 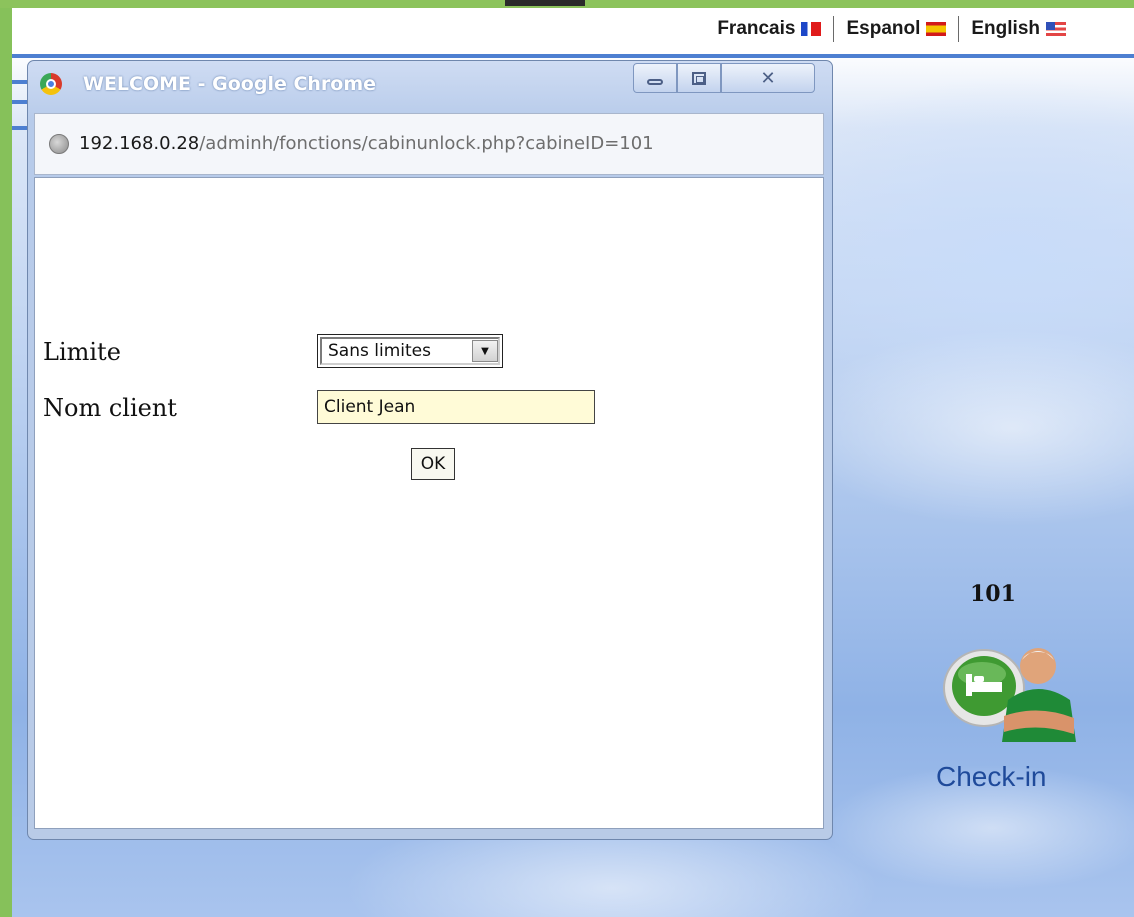 I want to click on window-title-bar: WELCOME - Google Chrome ✕, so click(x=430, y=85).